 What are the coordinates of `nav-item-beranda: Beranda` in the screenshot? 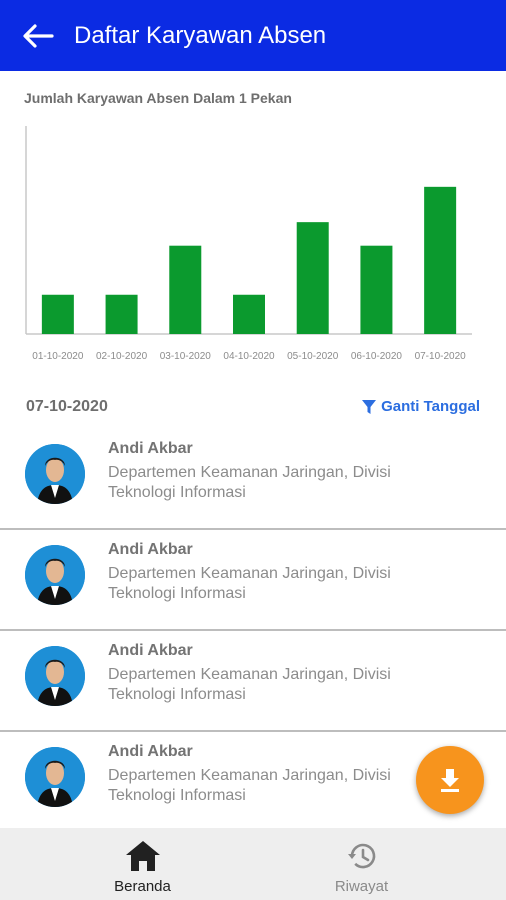 It's located at (142, 864).